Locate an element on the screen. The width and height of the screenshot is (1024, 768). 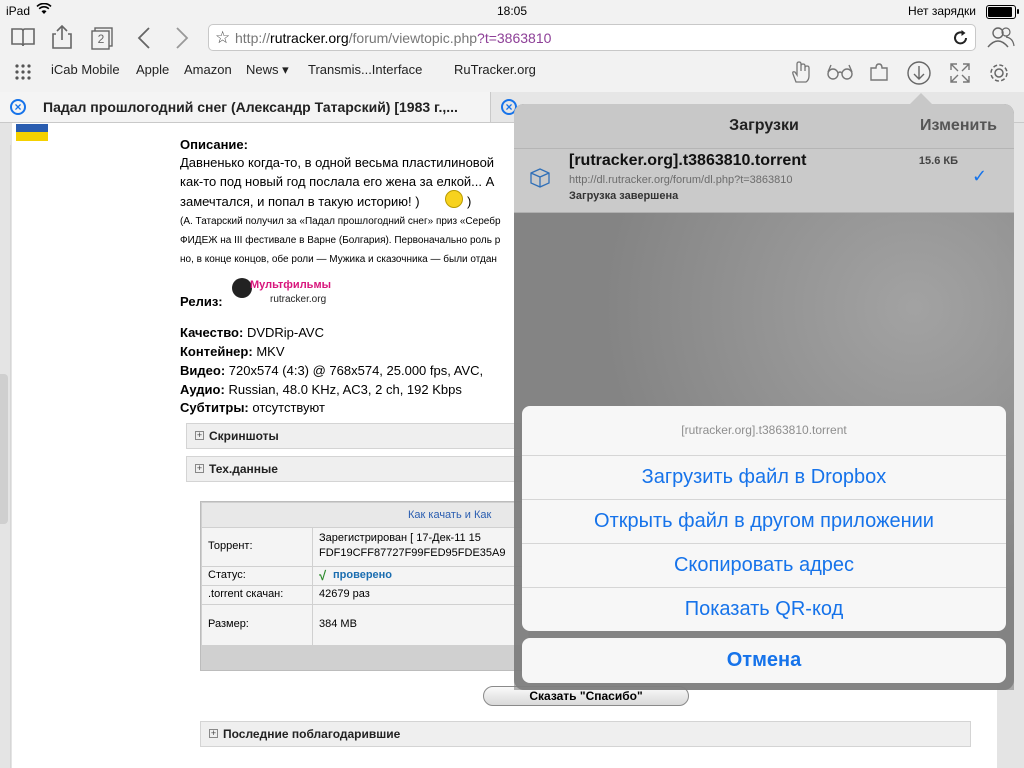
show-qr-button: Показать QR-код is located at coordinates (764, 609).